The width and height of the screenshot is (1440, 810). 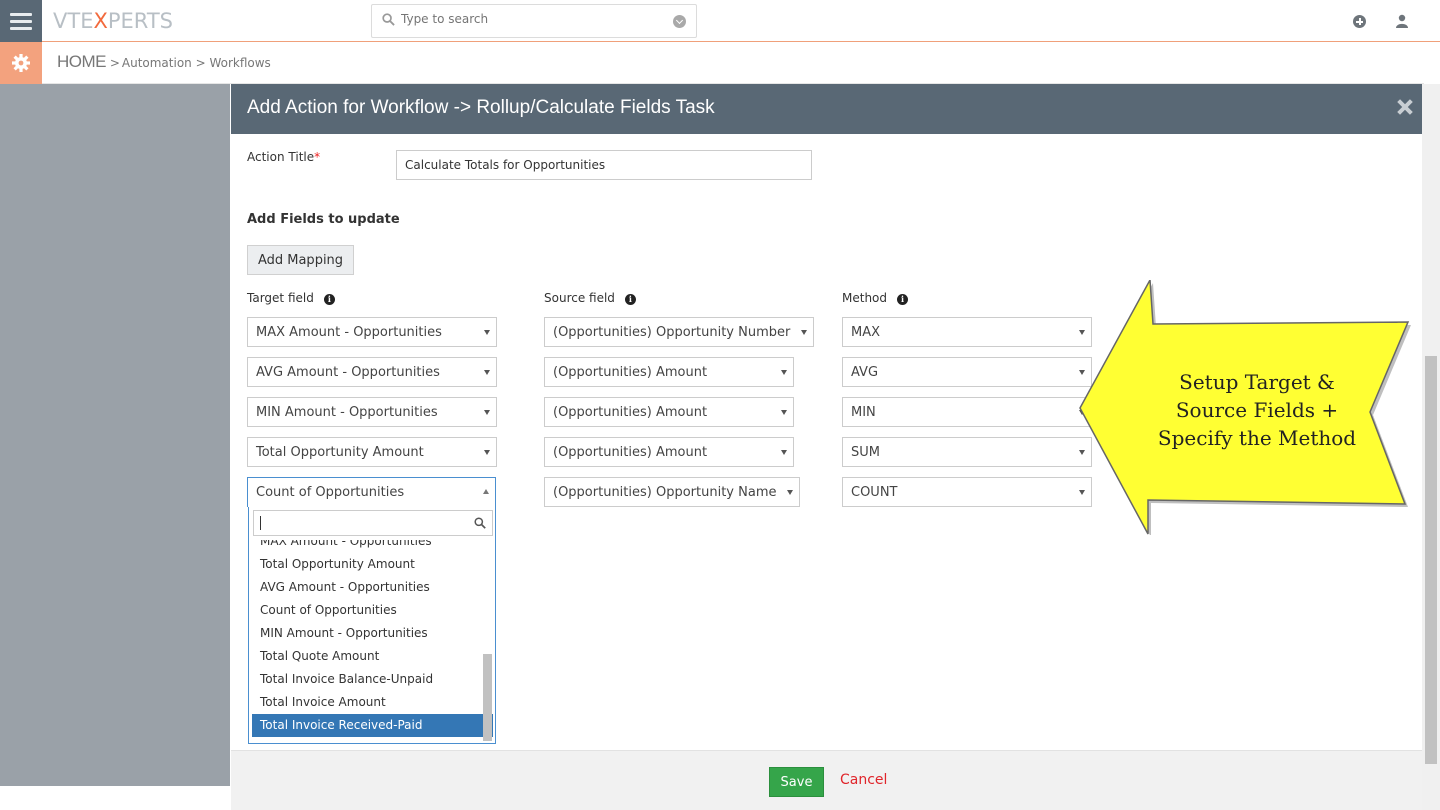 I want to click on source-field-header: Source field i, so click(x=590, y=298).